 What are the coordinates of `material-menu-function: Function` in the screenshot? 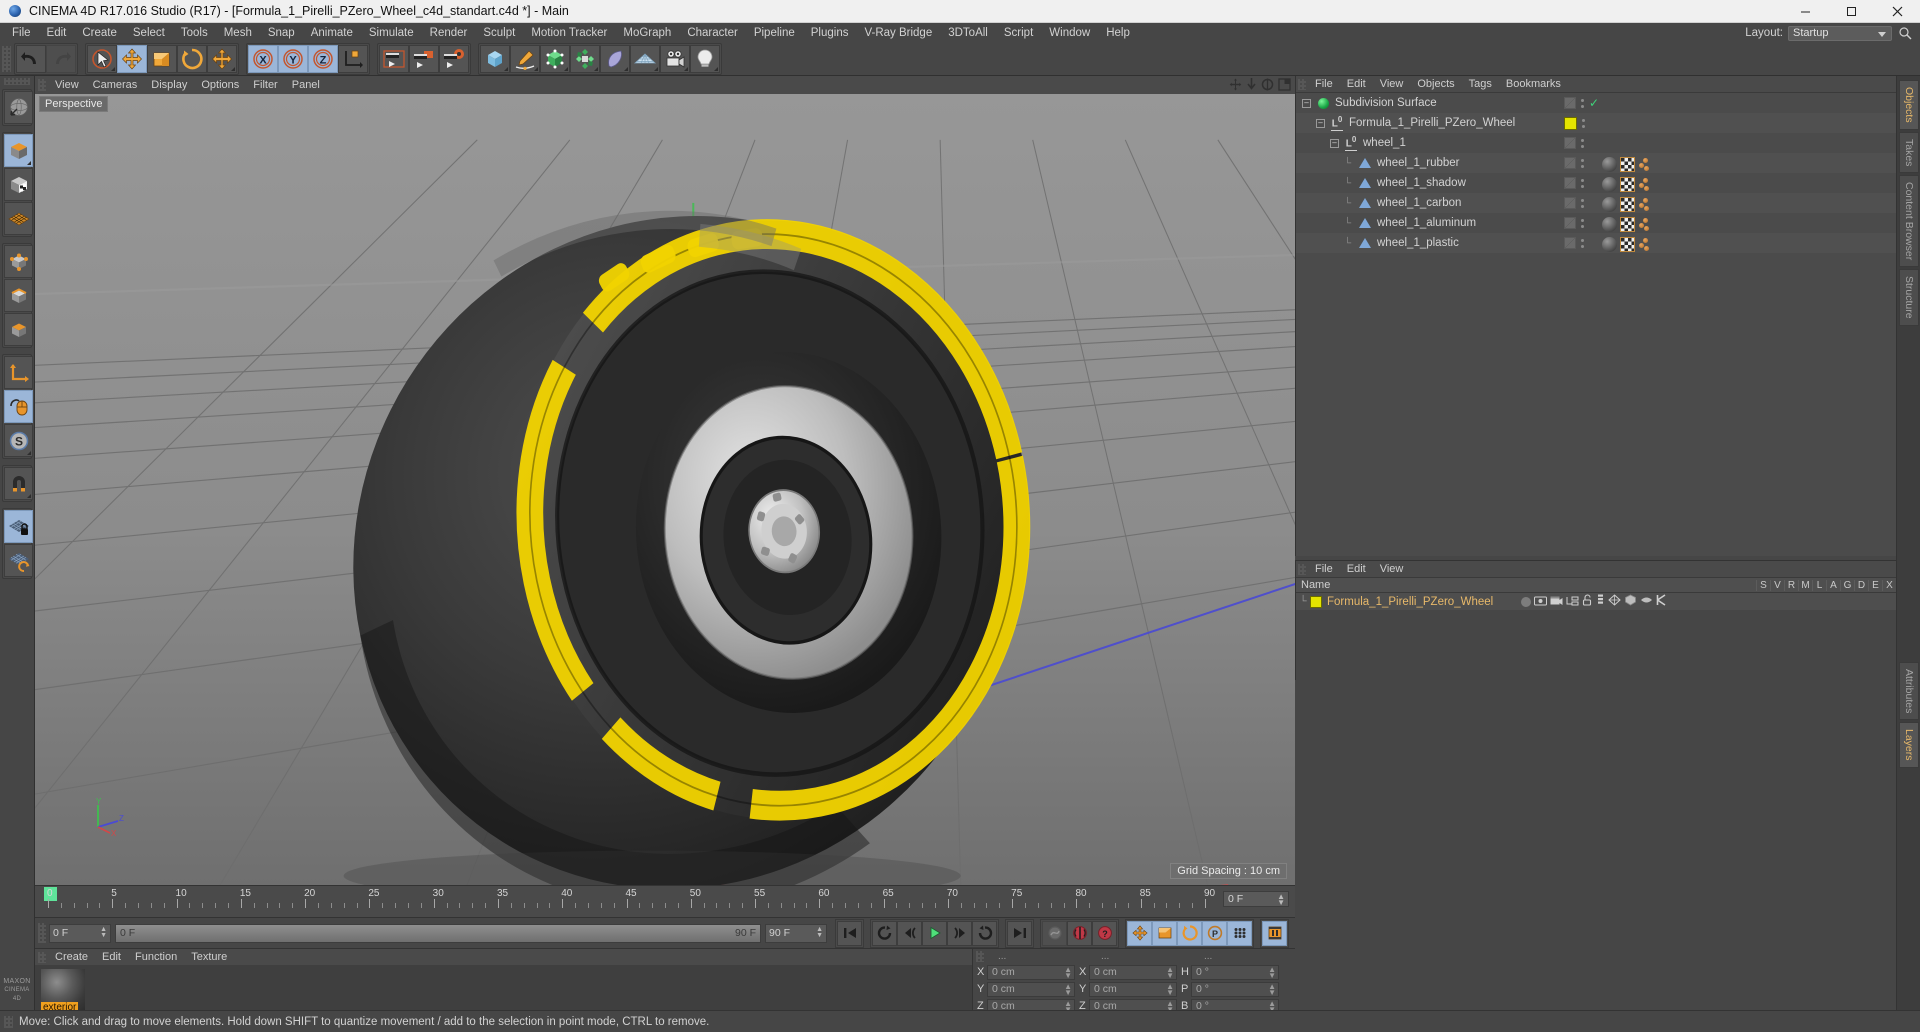 It's located at (156, 957).